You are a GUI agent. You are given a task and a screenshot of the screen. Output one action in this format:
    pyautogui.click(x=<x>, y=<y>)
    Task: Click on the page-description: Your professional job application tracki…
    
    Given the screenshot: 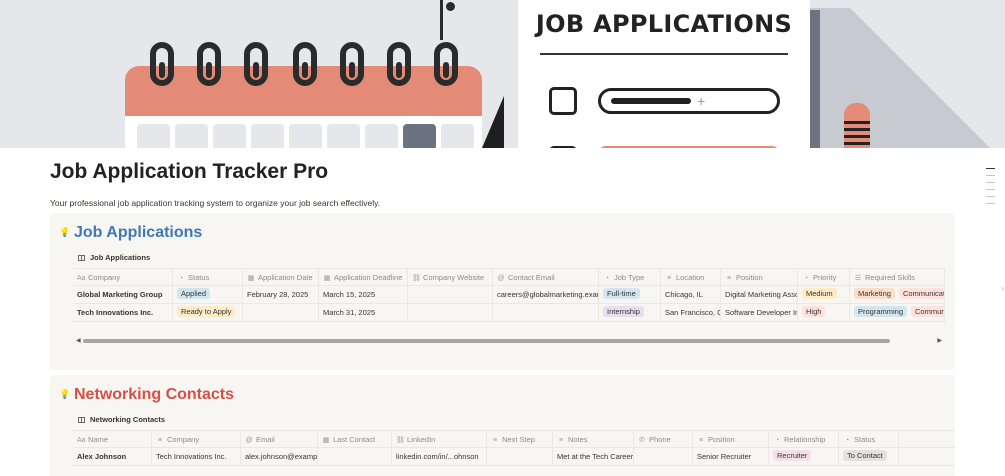 What is the action you would take?
    pyautogui.click(x=215, y=203)
    